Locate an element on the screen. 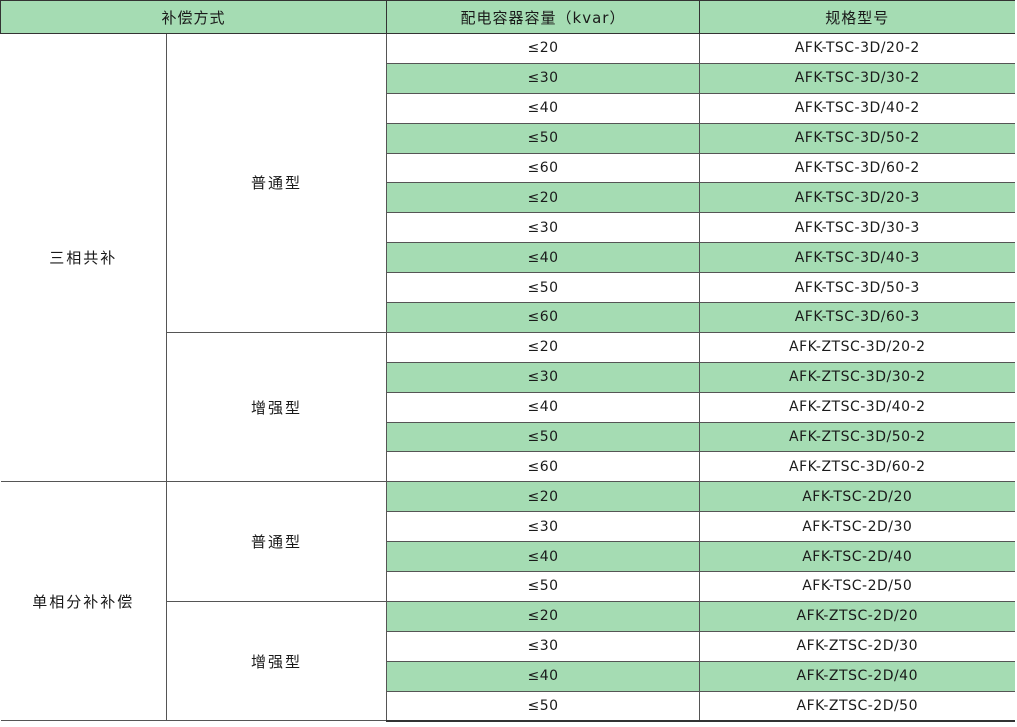 The height and width of the screenshot is (727, 1017). header-row: 补偿方式 配电容器容量（kvar） 规格型号 is located at coordinates (507, 17).